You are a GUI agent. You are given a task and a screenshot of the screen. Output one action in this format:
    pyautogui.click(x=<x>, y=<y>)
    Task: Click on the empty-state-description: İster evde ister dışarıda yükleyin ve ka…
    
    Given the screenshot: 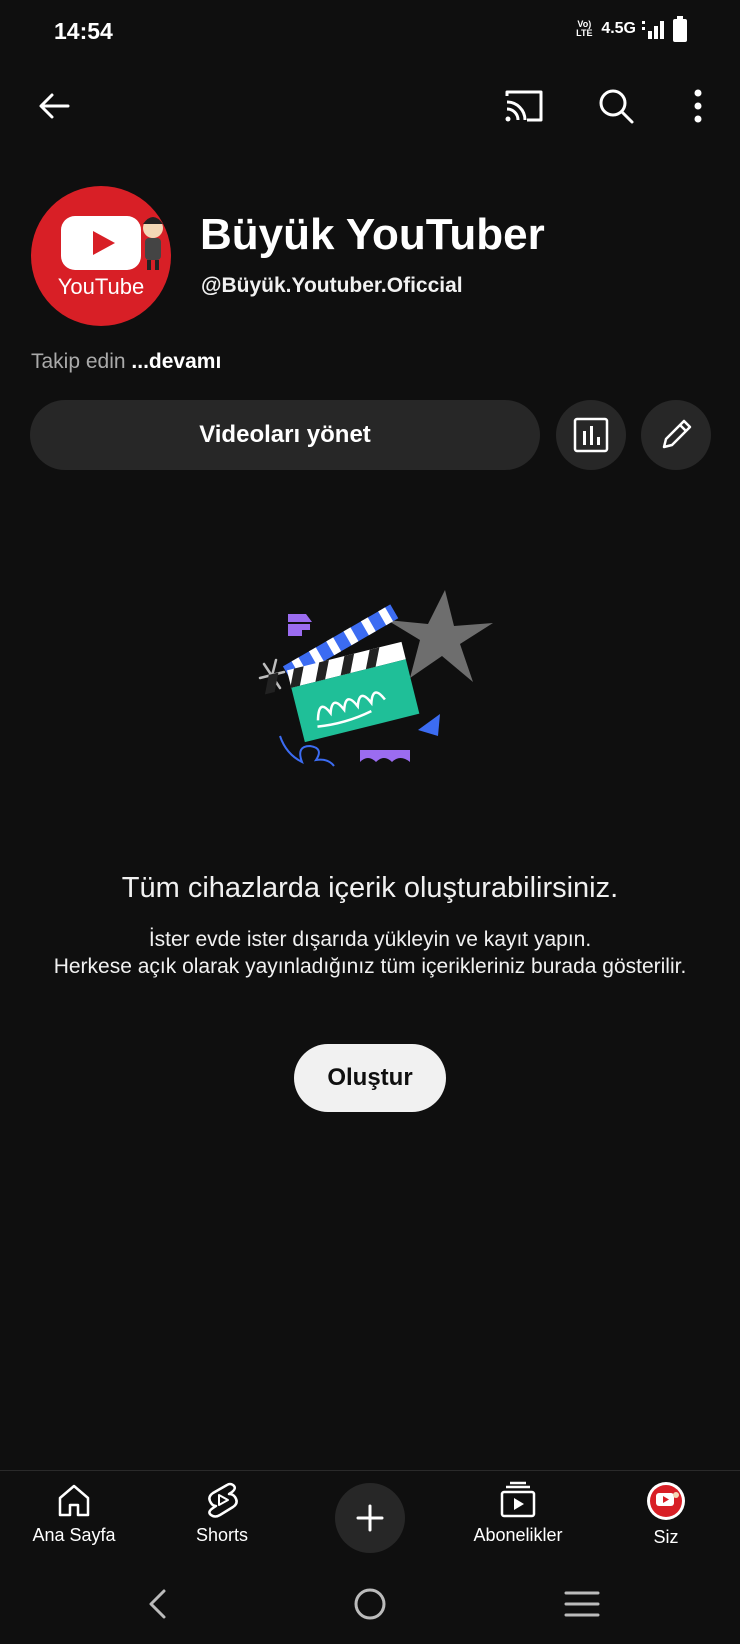 What is the action you would take?
    pyautogui.click(x=370, y=953)
    